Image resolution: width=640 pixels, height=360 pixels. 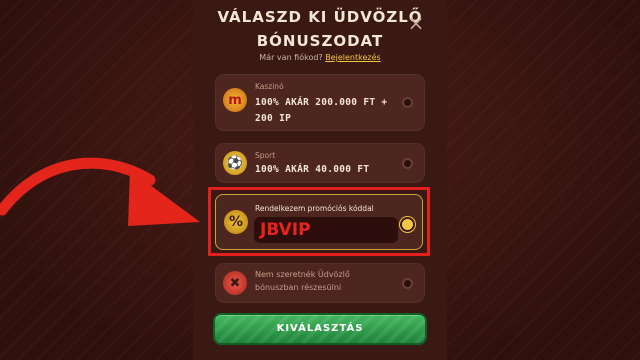 I want to click on option-no-bonus-radio, so click(x=407, y=283).